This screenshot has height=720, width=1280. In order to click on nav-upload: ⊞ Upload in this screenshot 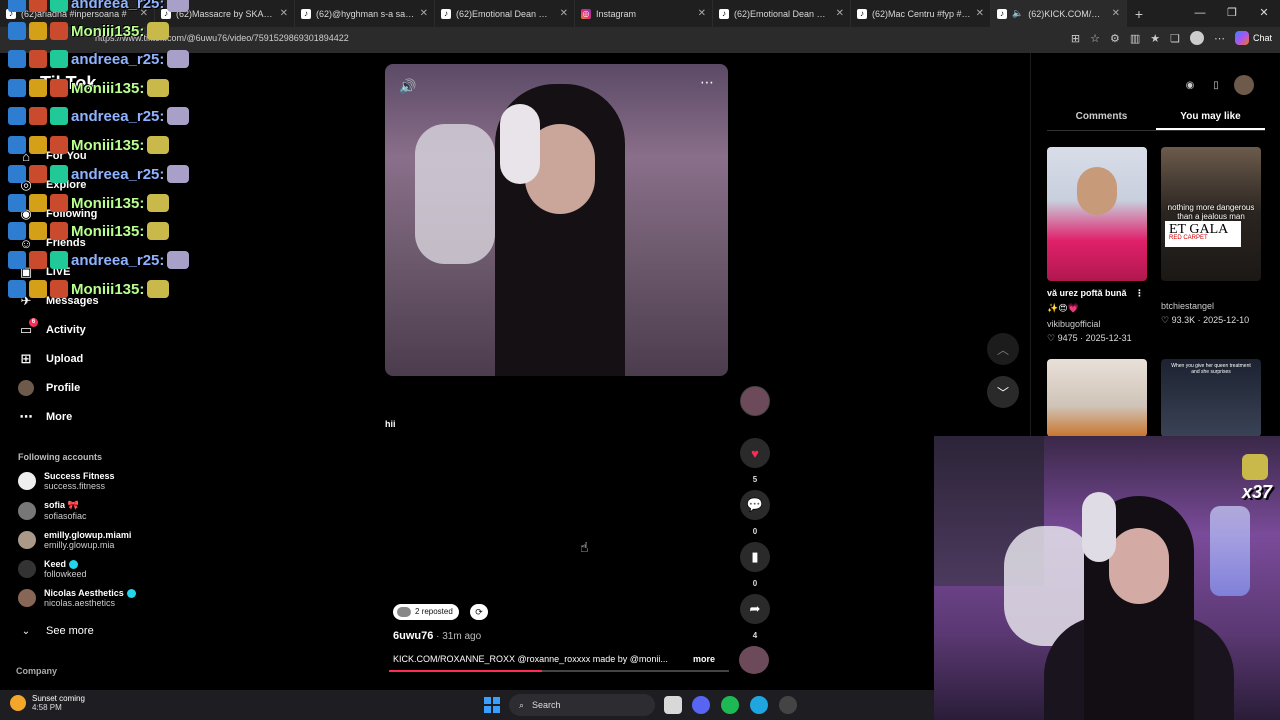, I will do `click(51, 359)`.